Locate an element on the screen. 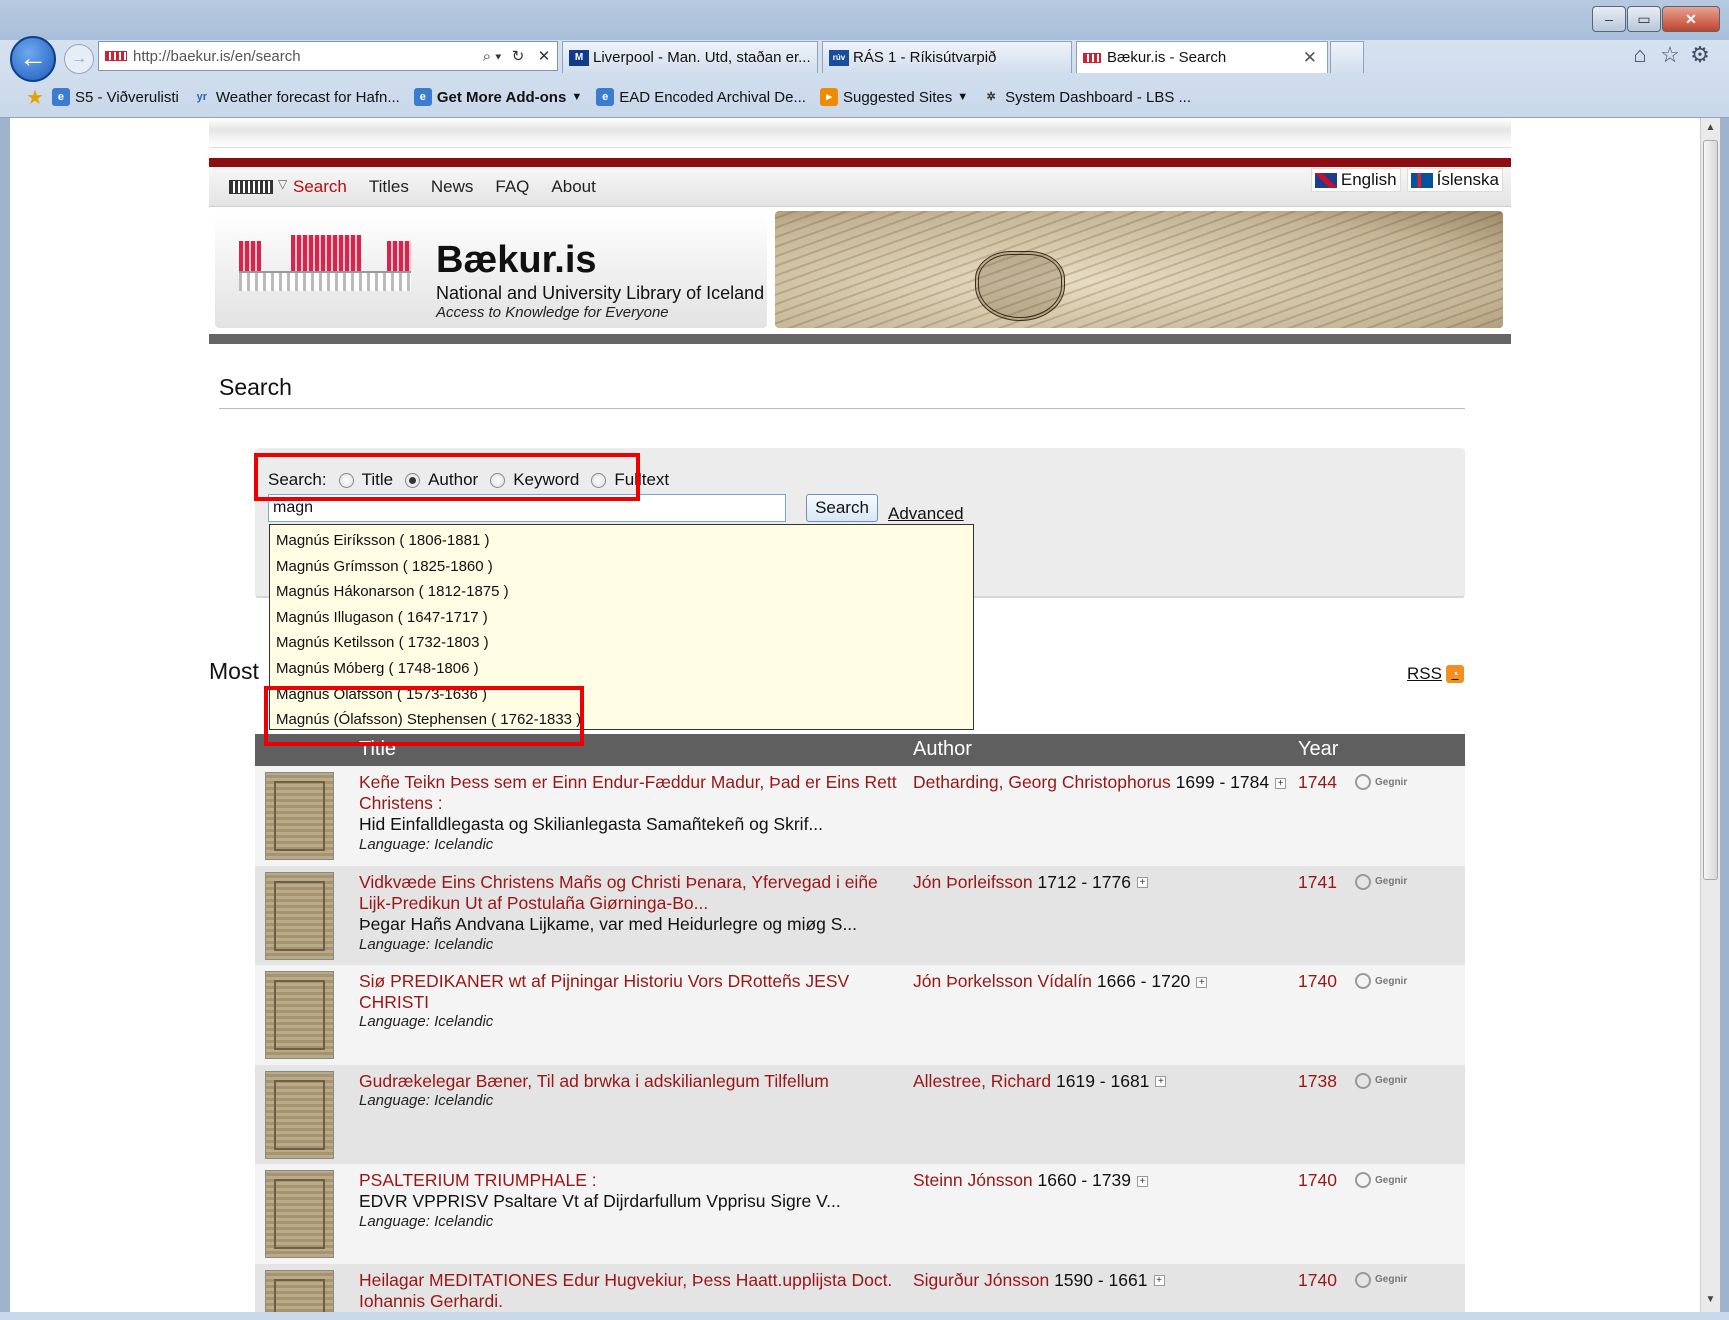  author-link: Jón Þorkelsson Vídalín 1666 - 1720 + is located at coordinates (1060, 981).